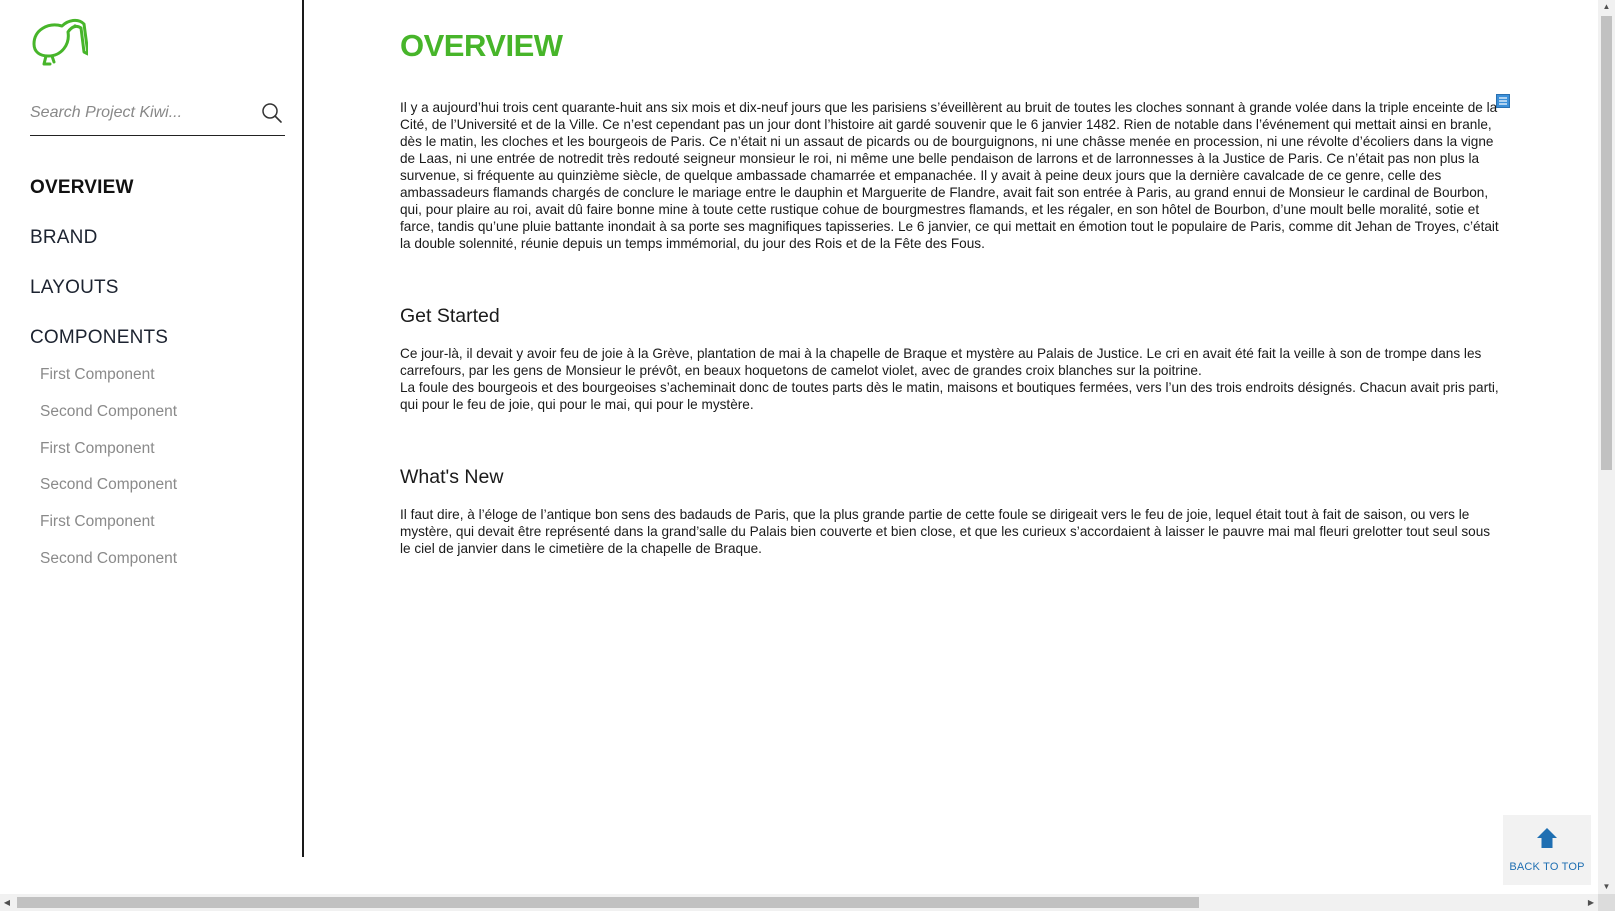 The height and width of the screenshot is (911, 1615). What do you see at coordinates (160, 295) in the screenshot?
I see `nav-item-layouts: LAYOUTS` at bounding box center [160, 295].